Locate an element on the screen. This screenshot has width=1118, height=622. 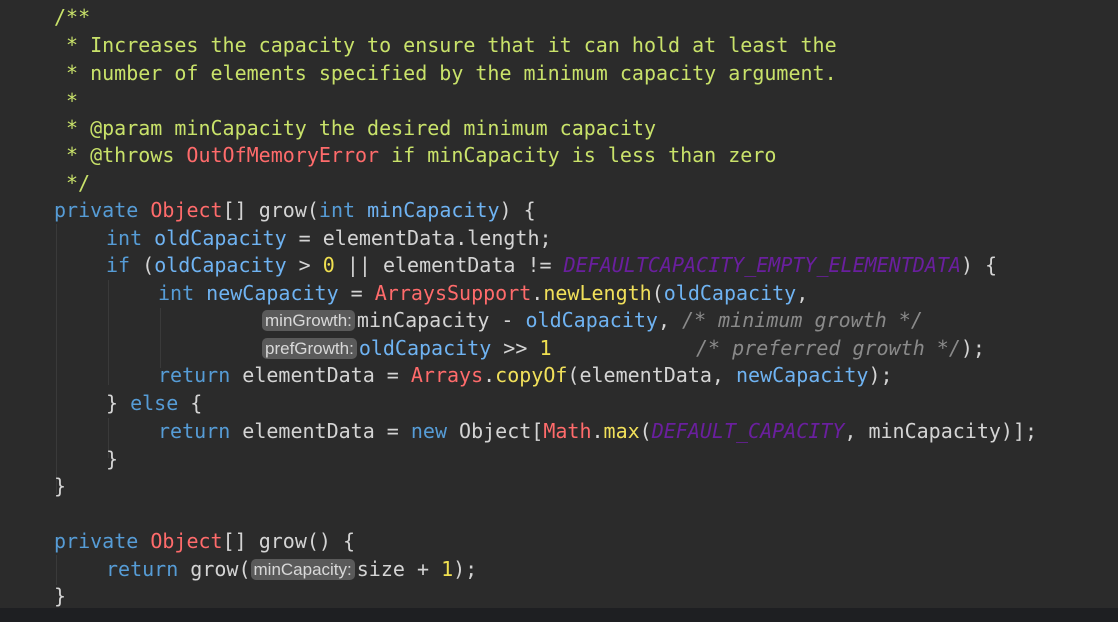
method-call: grow( is located at coordinates (214, 569).